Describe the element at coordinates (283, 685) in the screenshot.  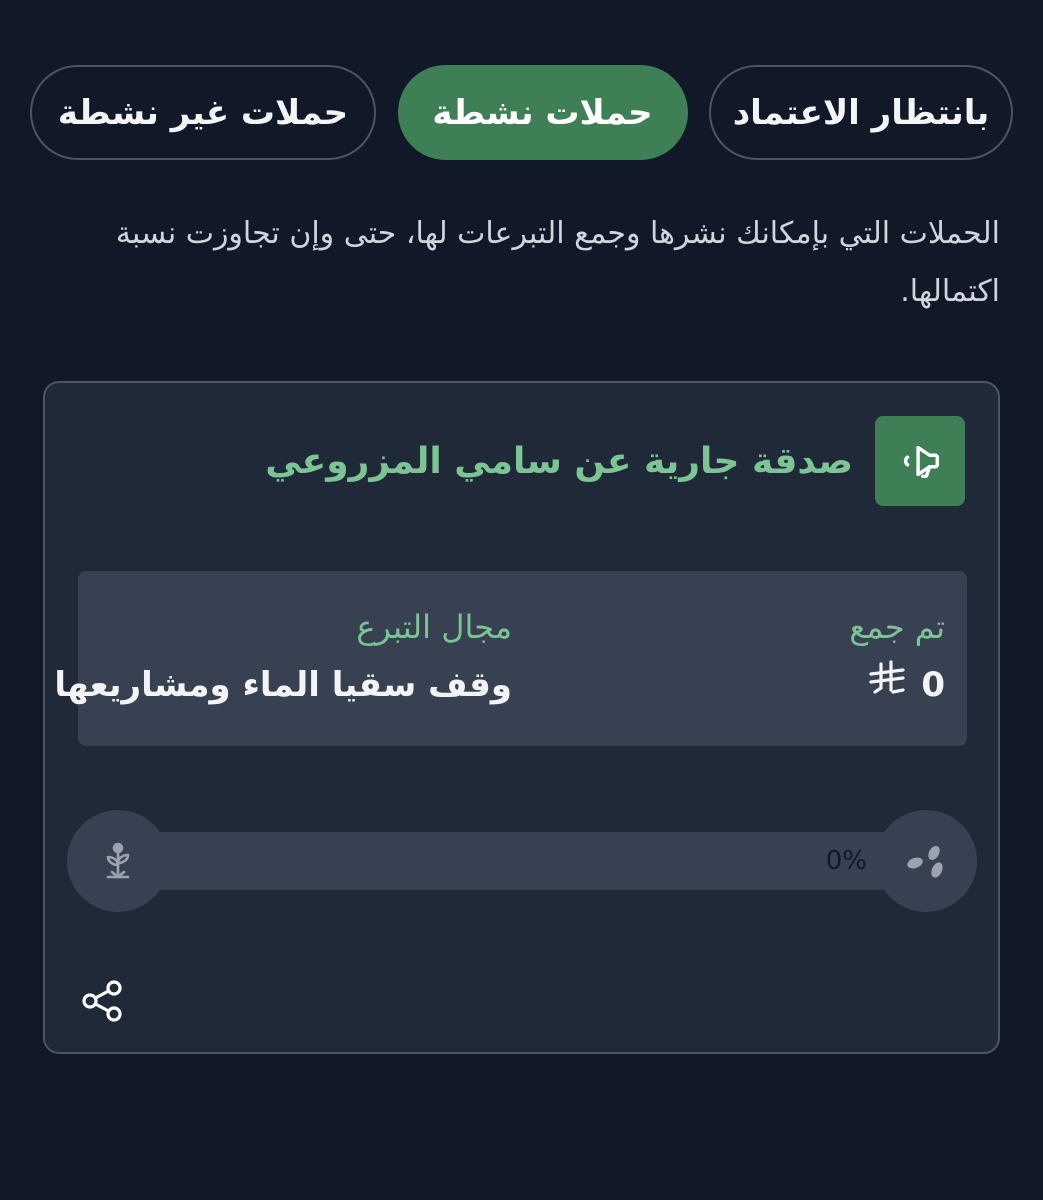
I see `donation-field-value: وقف سقيا الماء ومشاريعها` at that location.